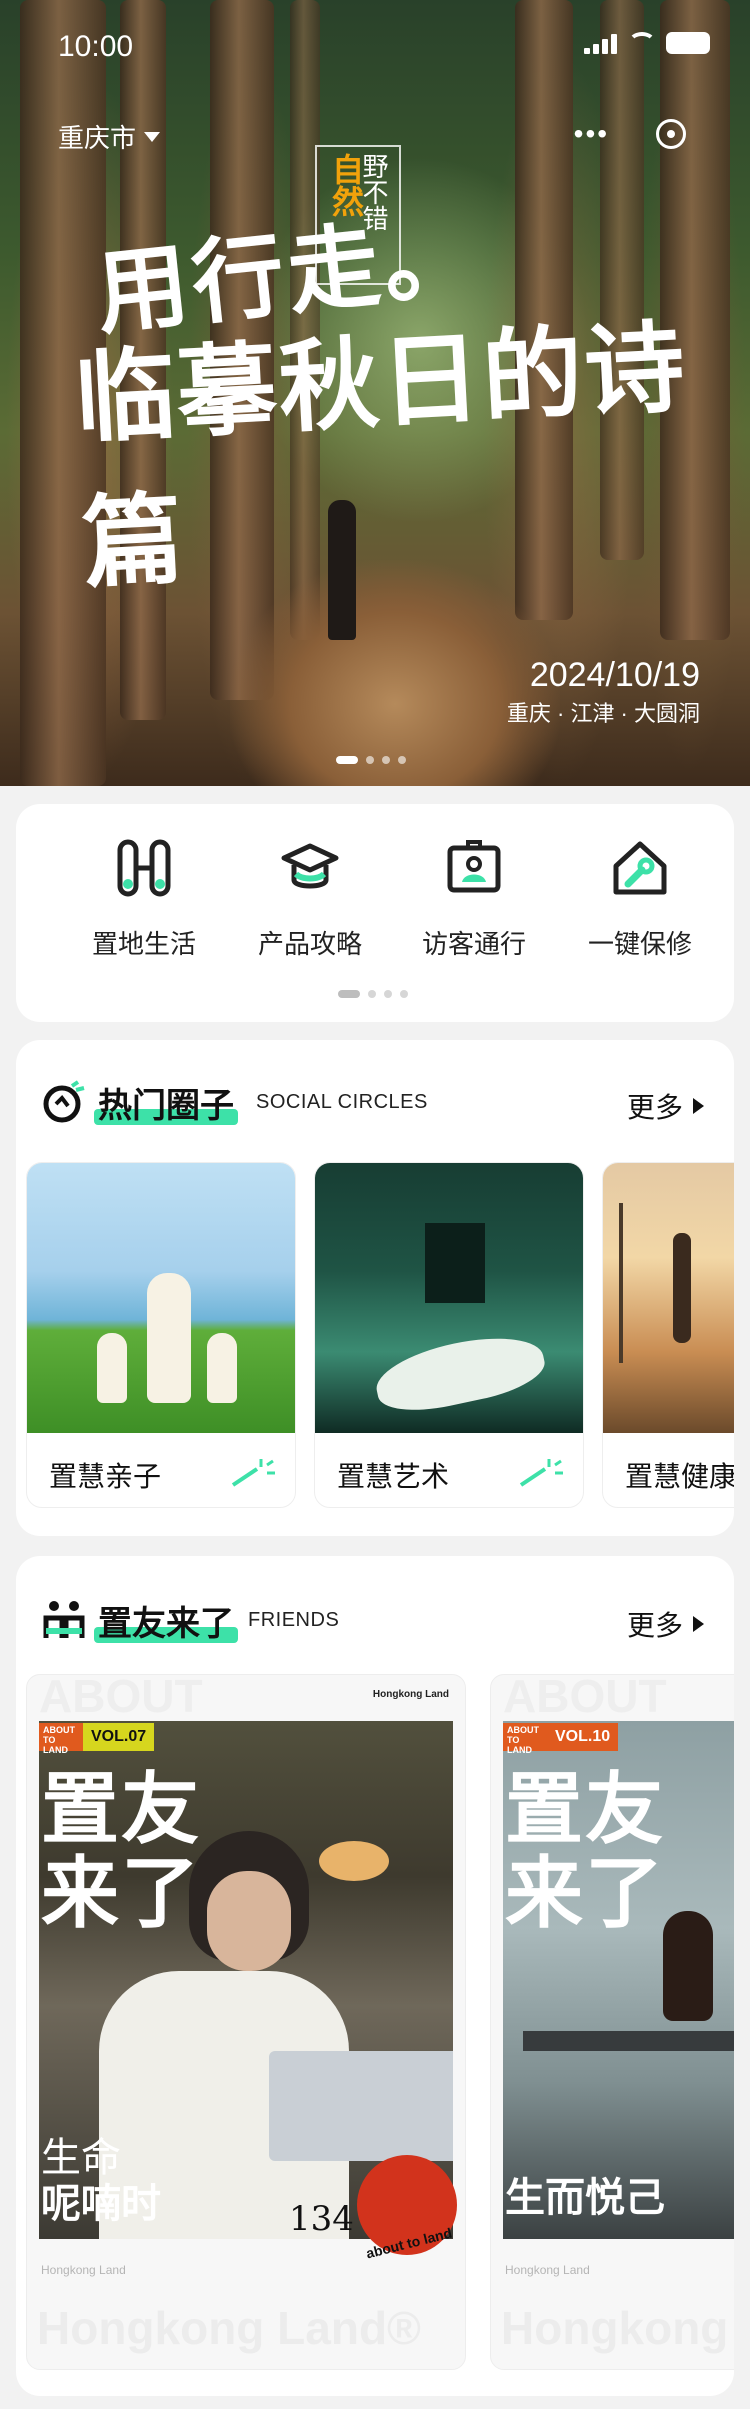 The height and width of the screenshot is (2409, 750). I want to click on circles-section-icon, so click(64, 1101).